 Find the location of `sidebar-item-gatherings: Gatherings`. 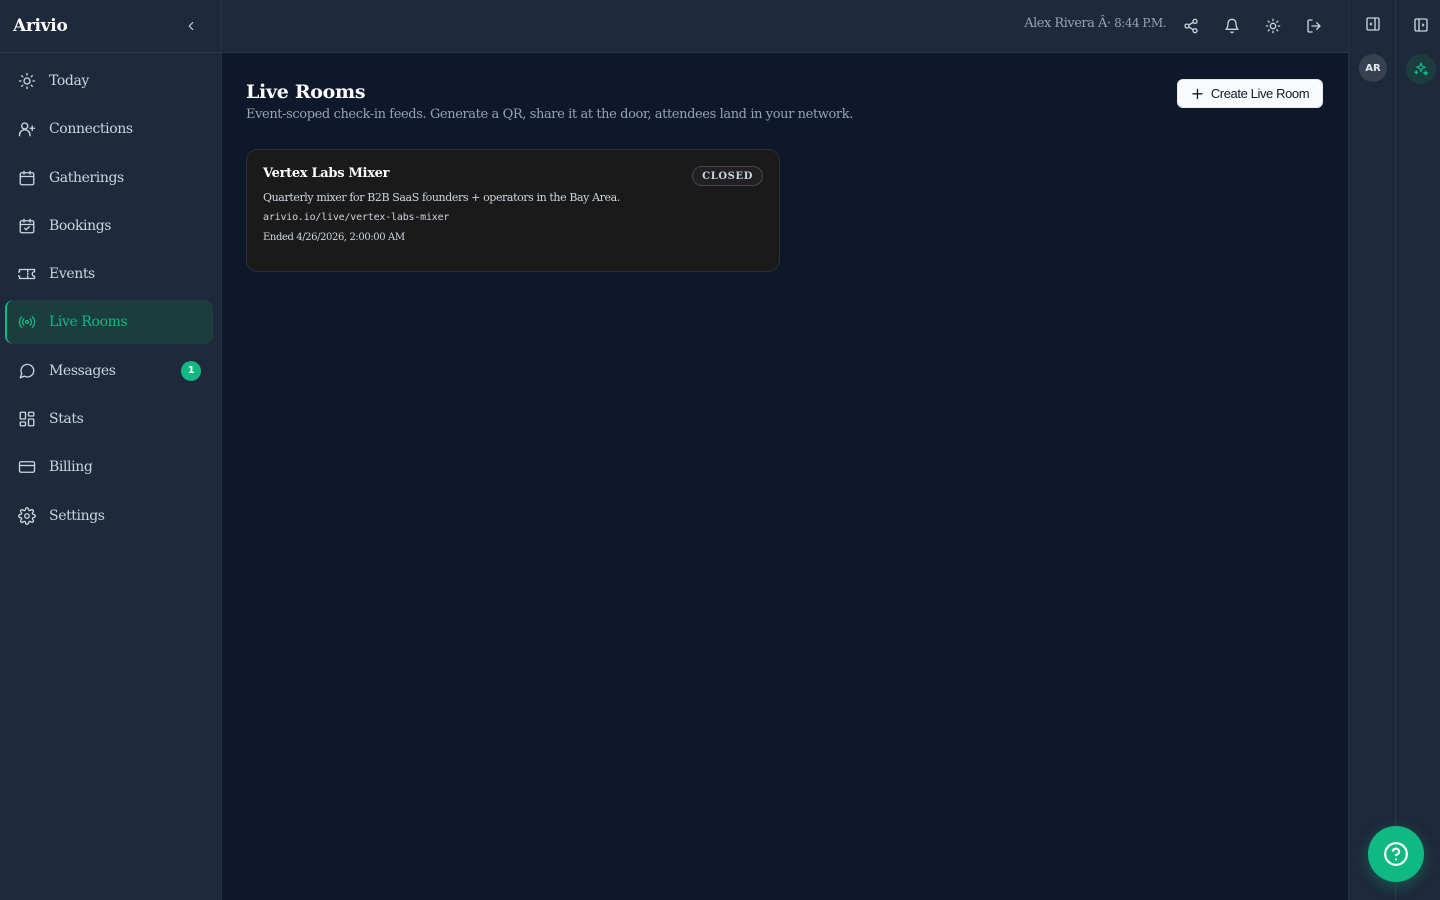

sidebar-item-gatherings: Gatherings is located at coordinates (109, 178).